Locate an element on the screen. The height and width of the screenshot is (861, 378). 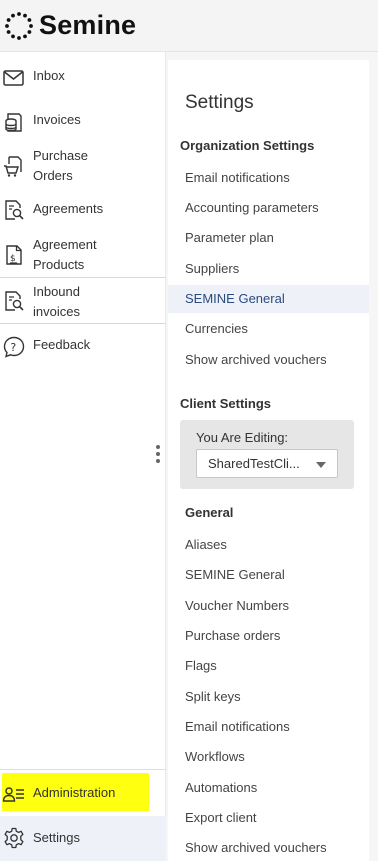
top-bar: Semine is located at coordinates (189, 26).